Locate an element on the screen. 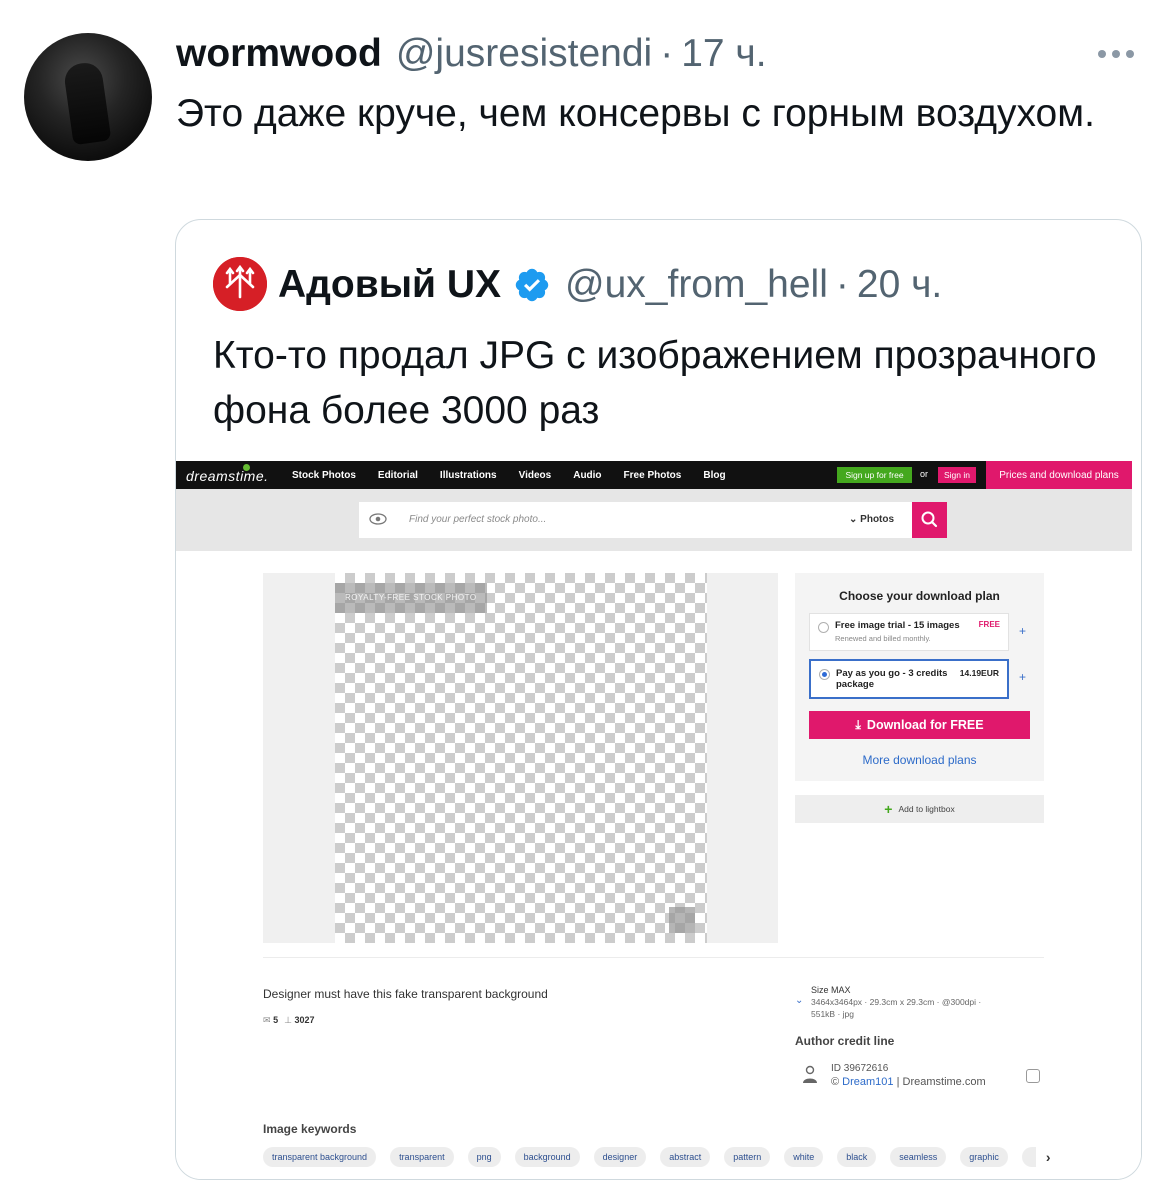 The width and height of the screenshot is (1166, 1190). chevron-down-icon: ⌄ is located at coordinates (799, 1000).